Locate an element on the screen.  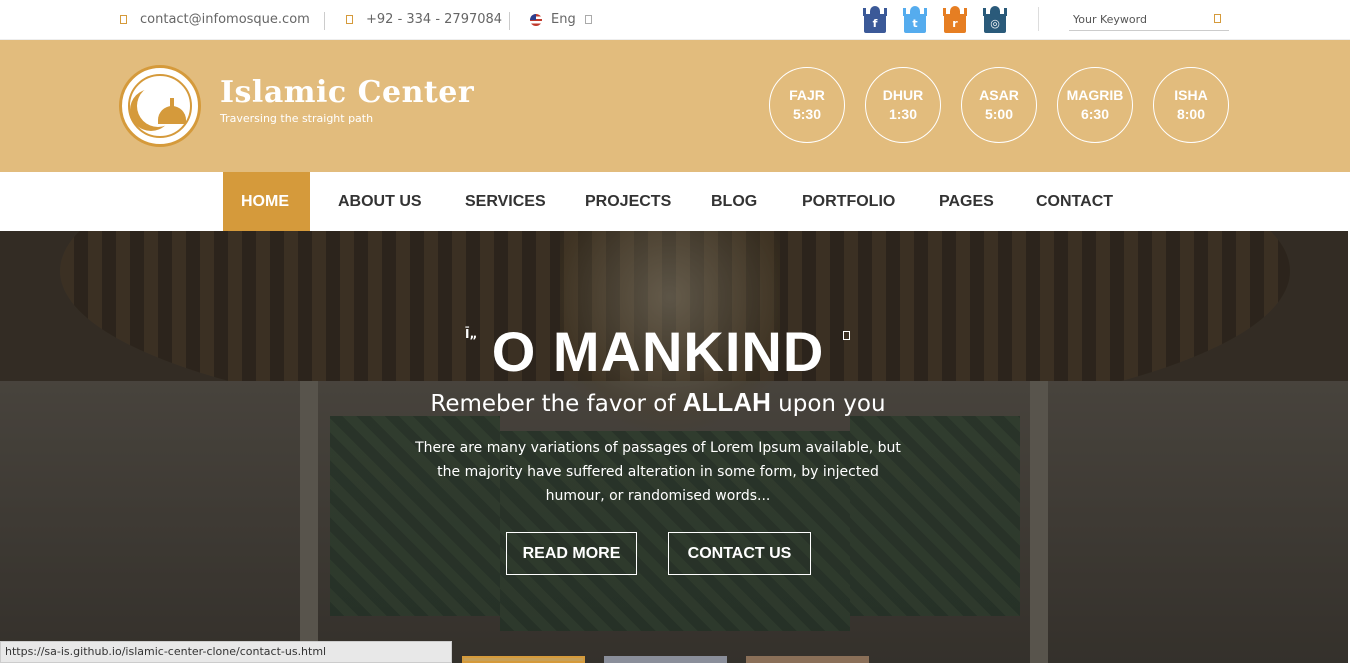
logo is located at coordinates (160, 106).